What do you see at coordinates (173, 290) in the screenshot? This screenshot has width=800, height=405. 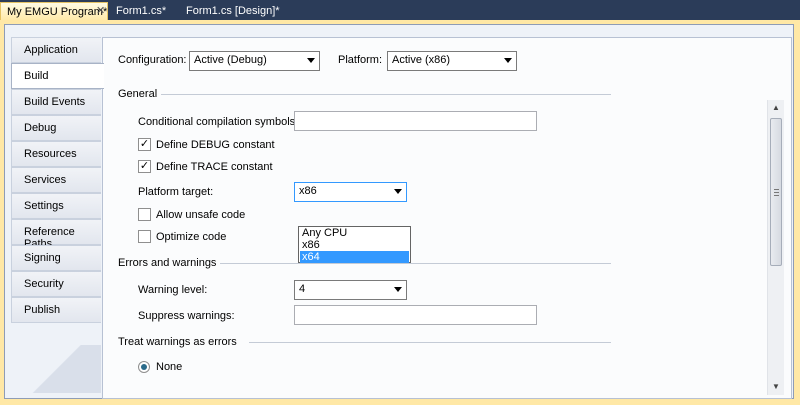 I see `warning-level-label: Warning level:` at bounding box center [173, 290].